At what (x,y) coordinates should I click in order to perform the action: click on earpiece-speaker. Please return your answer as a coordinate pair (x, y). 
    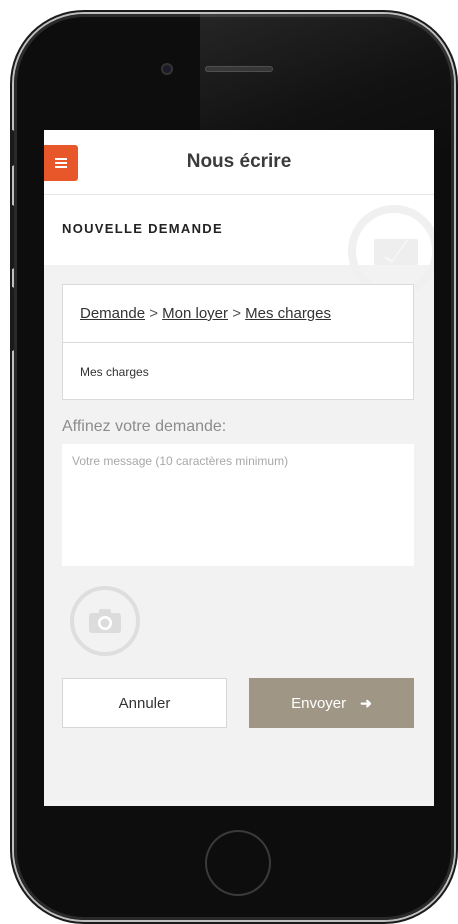
    Looking at the image, I should click on (239, 69).